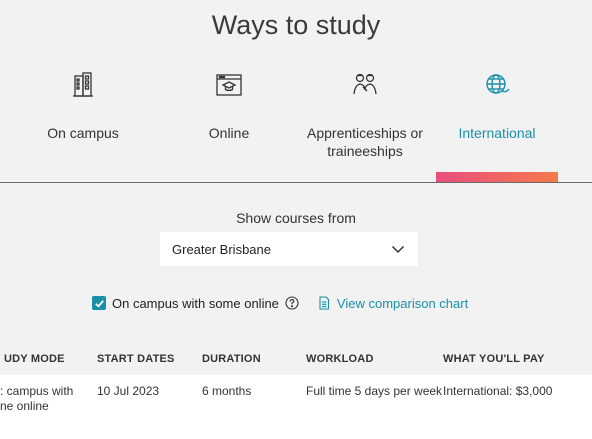  Describe the element at coordinates (83, 84) in the screenshot. I see `building-icon` at that location.